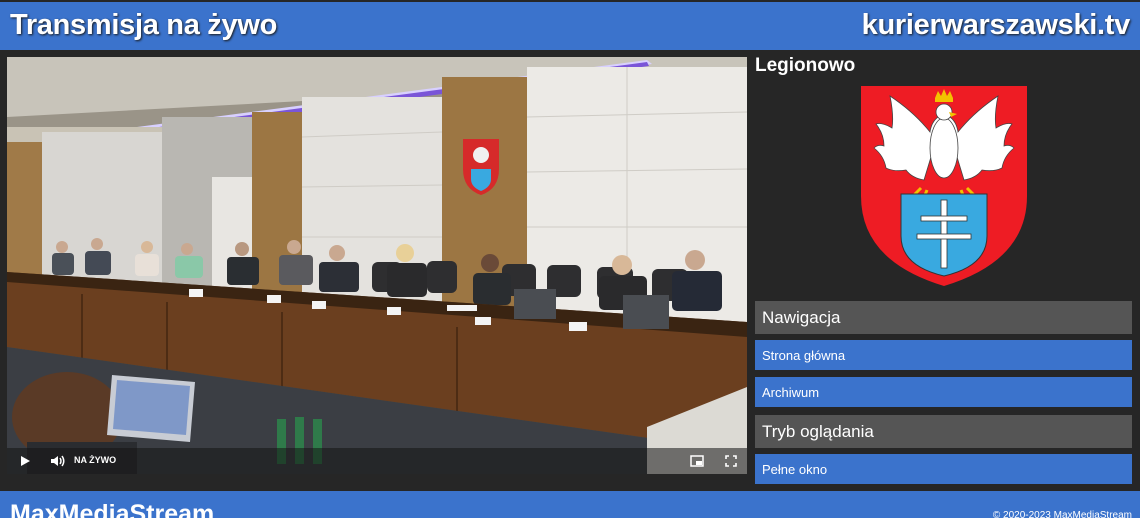 The width and height of the screenshot is (1140, 518). What do you see at coordinates (57, 461) in the screenshot?
I see `volume-icon` at bounding box center [57, 461].